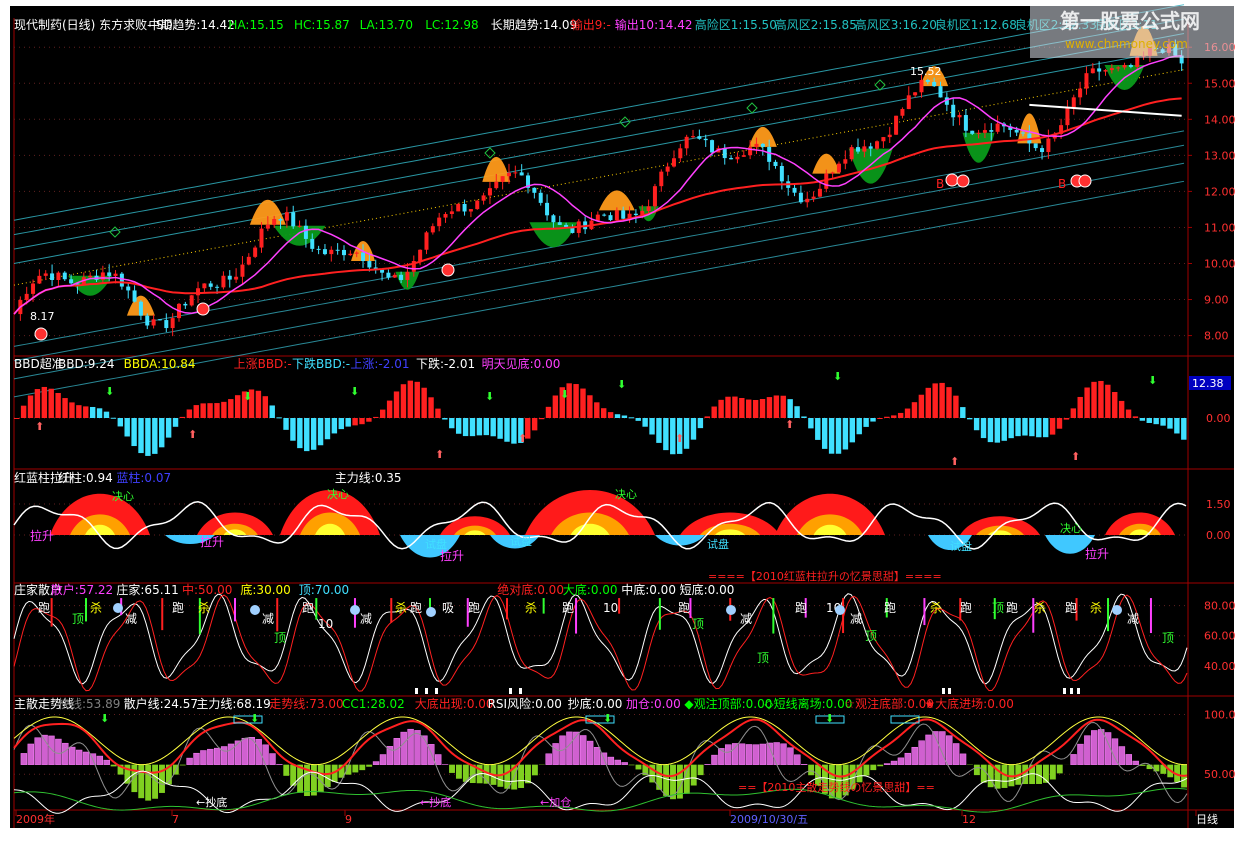  Describe the element at coordinates (321, 363) in the screenshot. I see `bbd-header-item: 下跌BBD:-` at that location.